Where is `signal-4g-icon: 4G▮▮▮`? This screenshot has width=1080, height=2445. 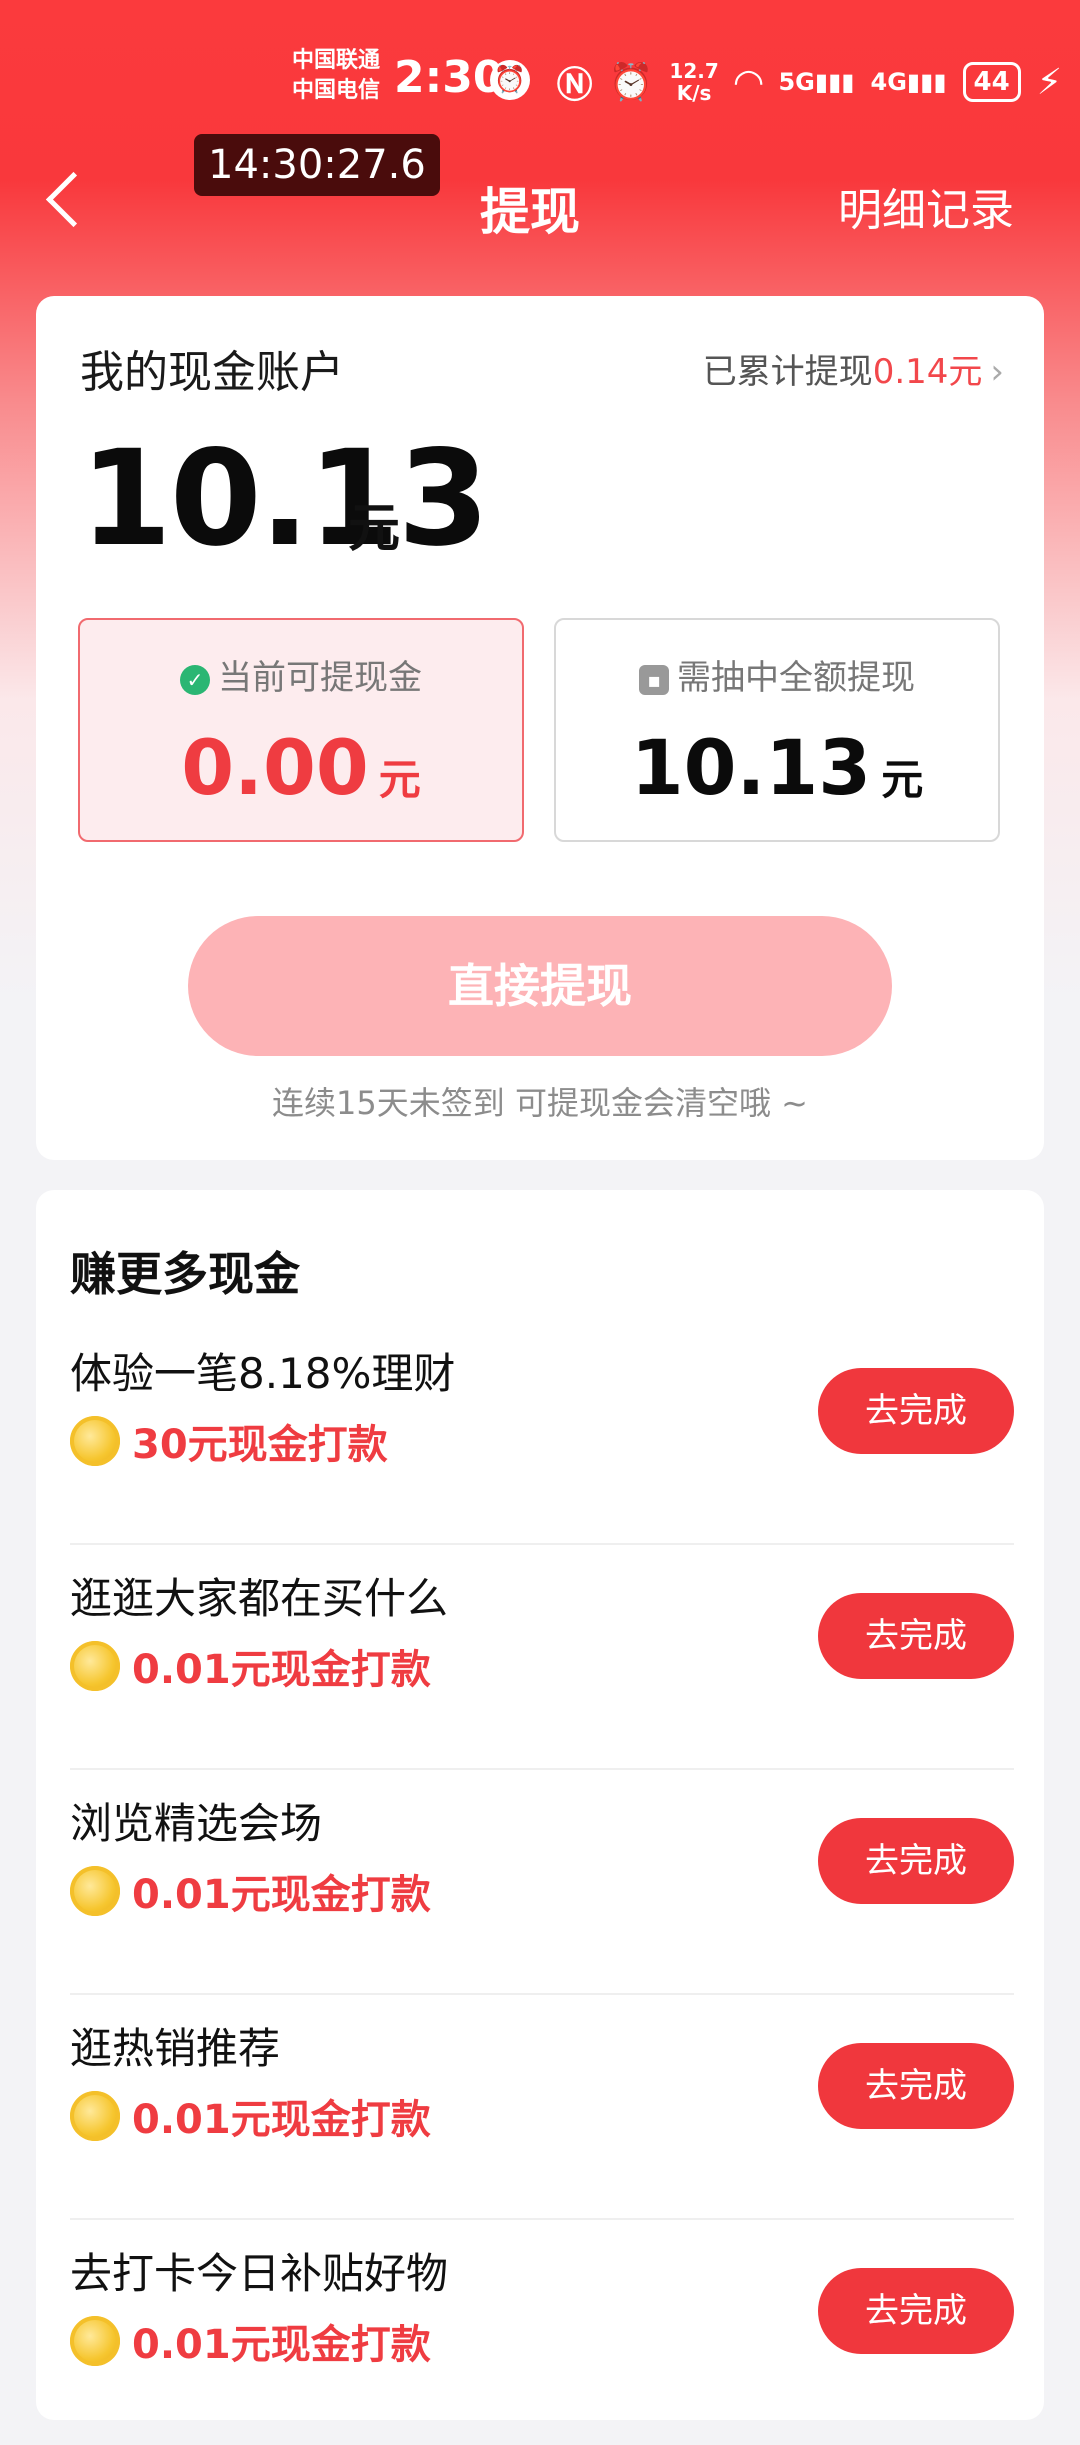
signal-4g-icon: 4G▮▮▮ is located at coordinates (908, 82).